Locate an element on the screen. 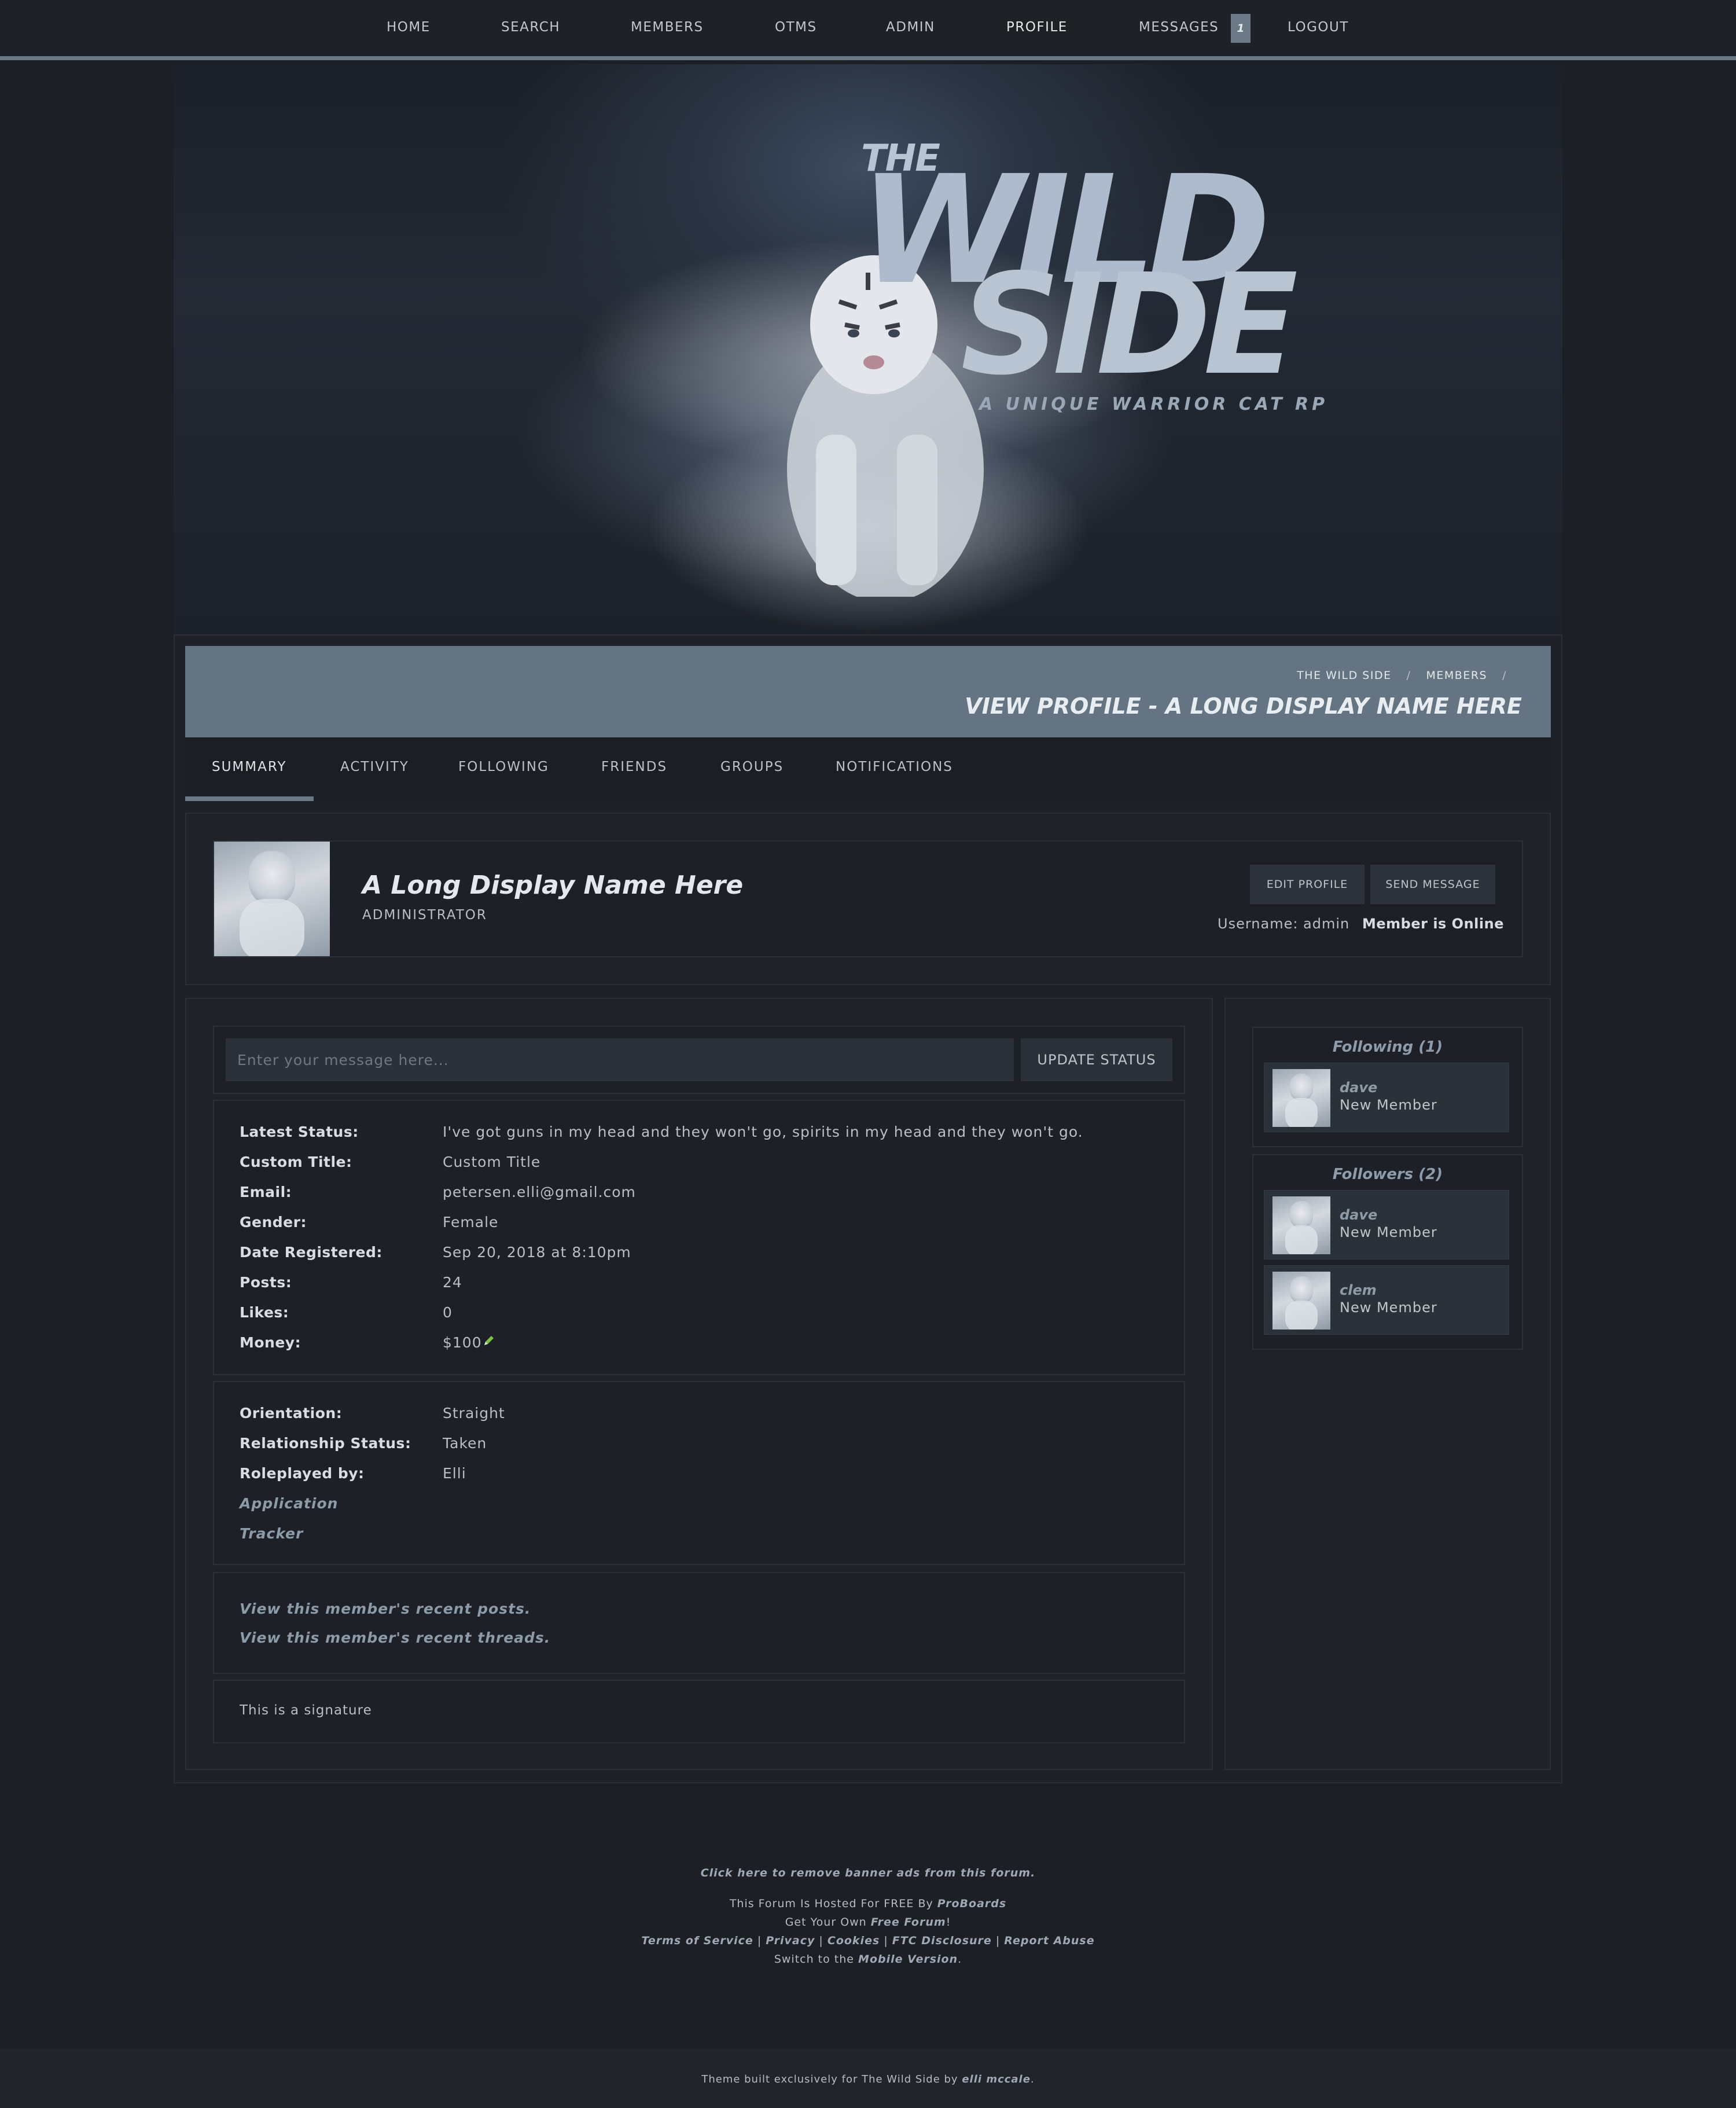  tab-activity: ACTIVITY is located at coordinates (374, 766).